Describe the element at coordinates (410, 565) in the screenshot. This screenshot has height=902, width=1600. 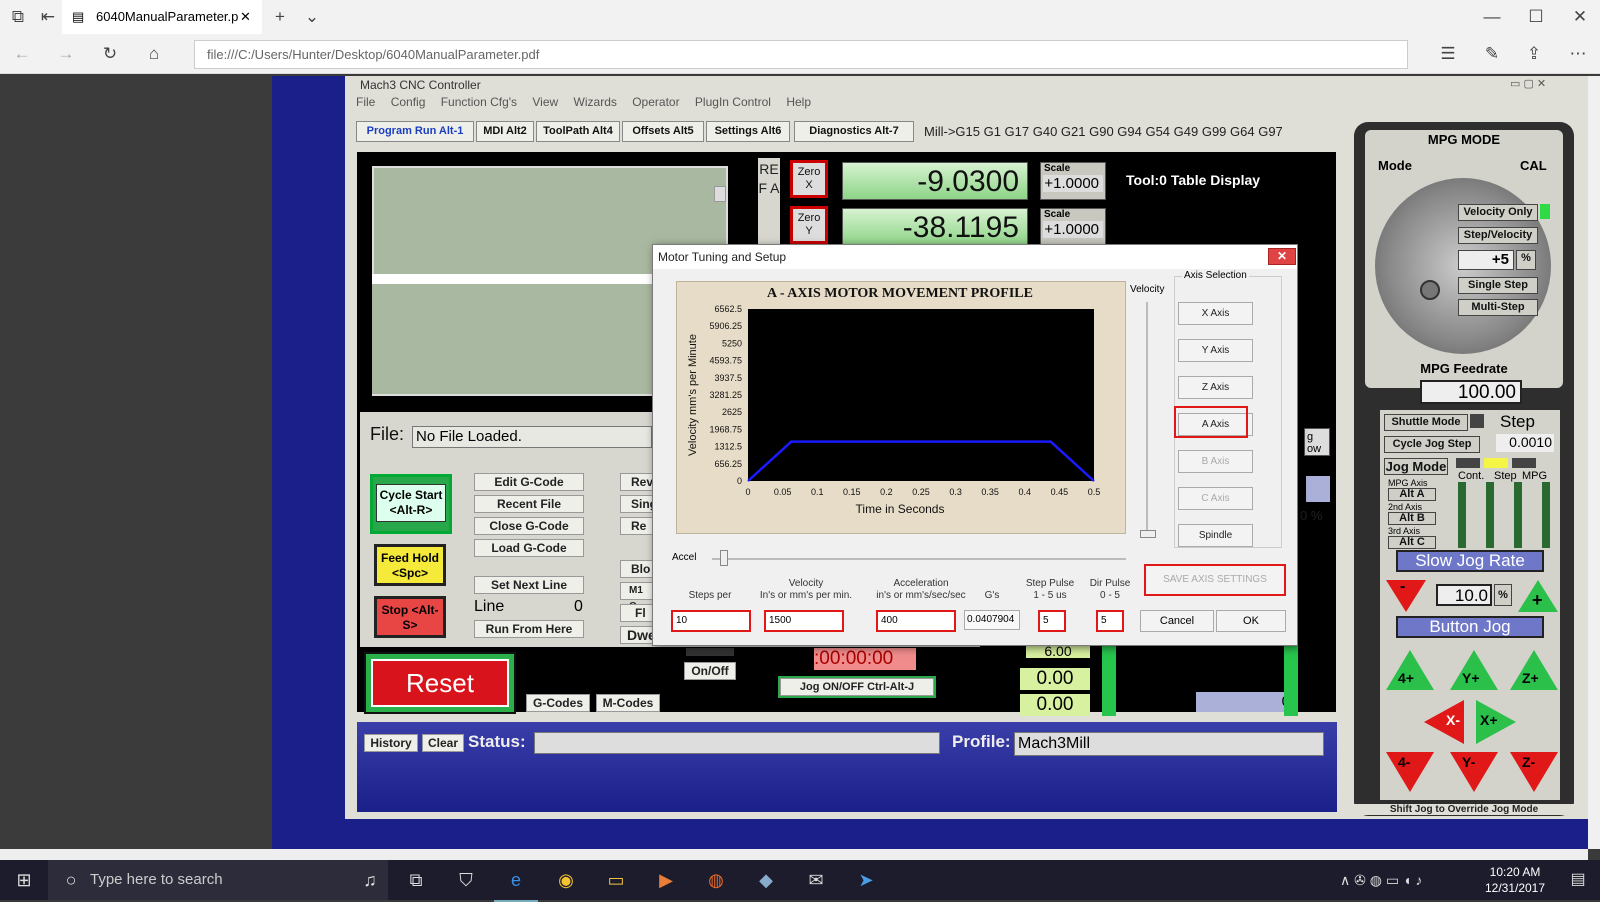
I see `feed-hold-button: Feed Hold <Spc>` at that location.